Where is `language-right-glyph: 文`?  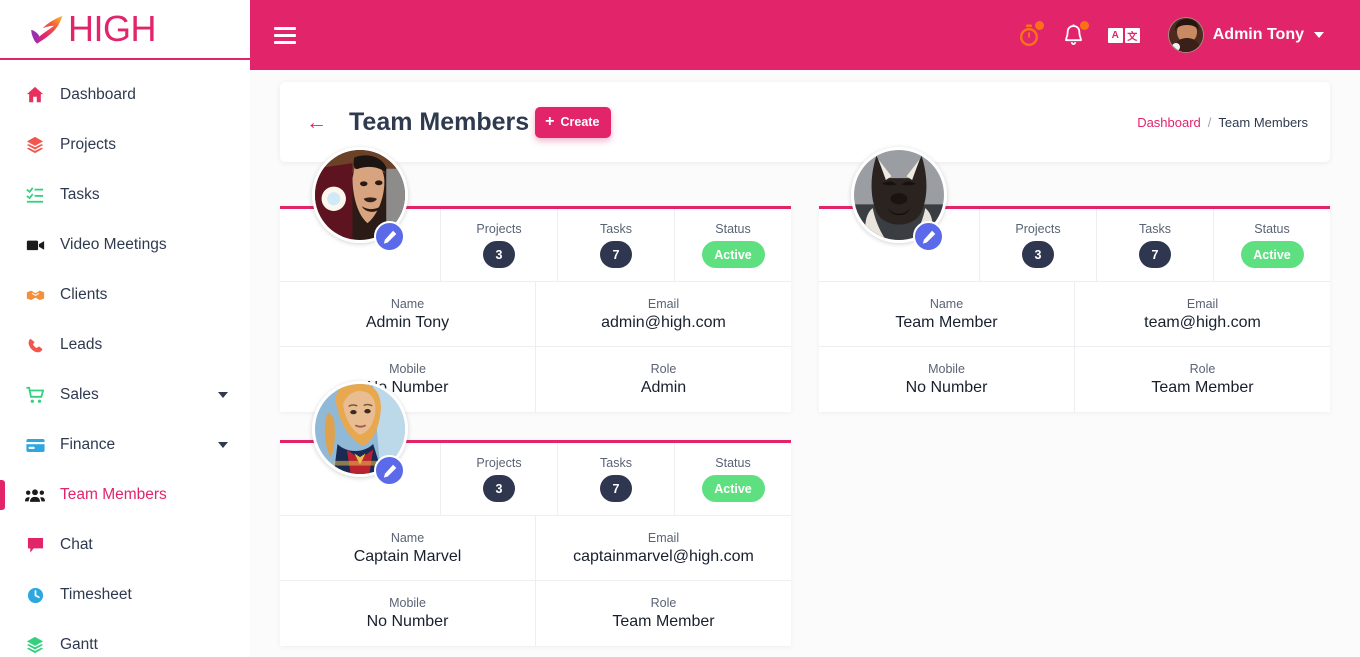
language-right-glyph: 文 is located at coordinates (1132, 35).